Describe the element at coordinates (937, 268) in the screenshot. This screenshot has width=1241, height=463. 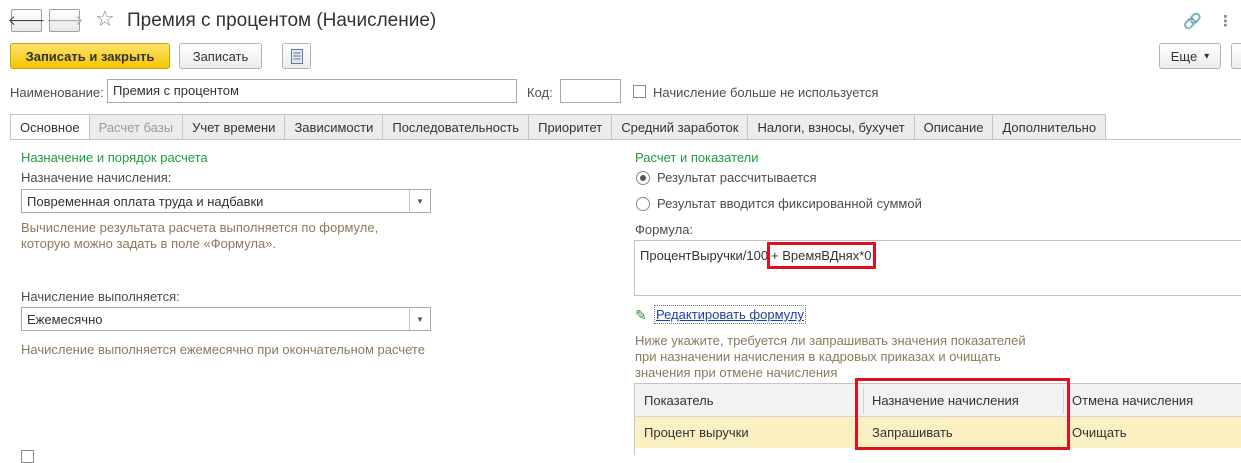
I see `formula-textarea: ПроцентВыручки/100 + ВремяВДнях*0` at that location.